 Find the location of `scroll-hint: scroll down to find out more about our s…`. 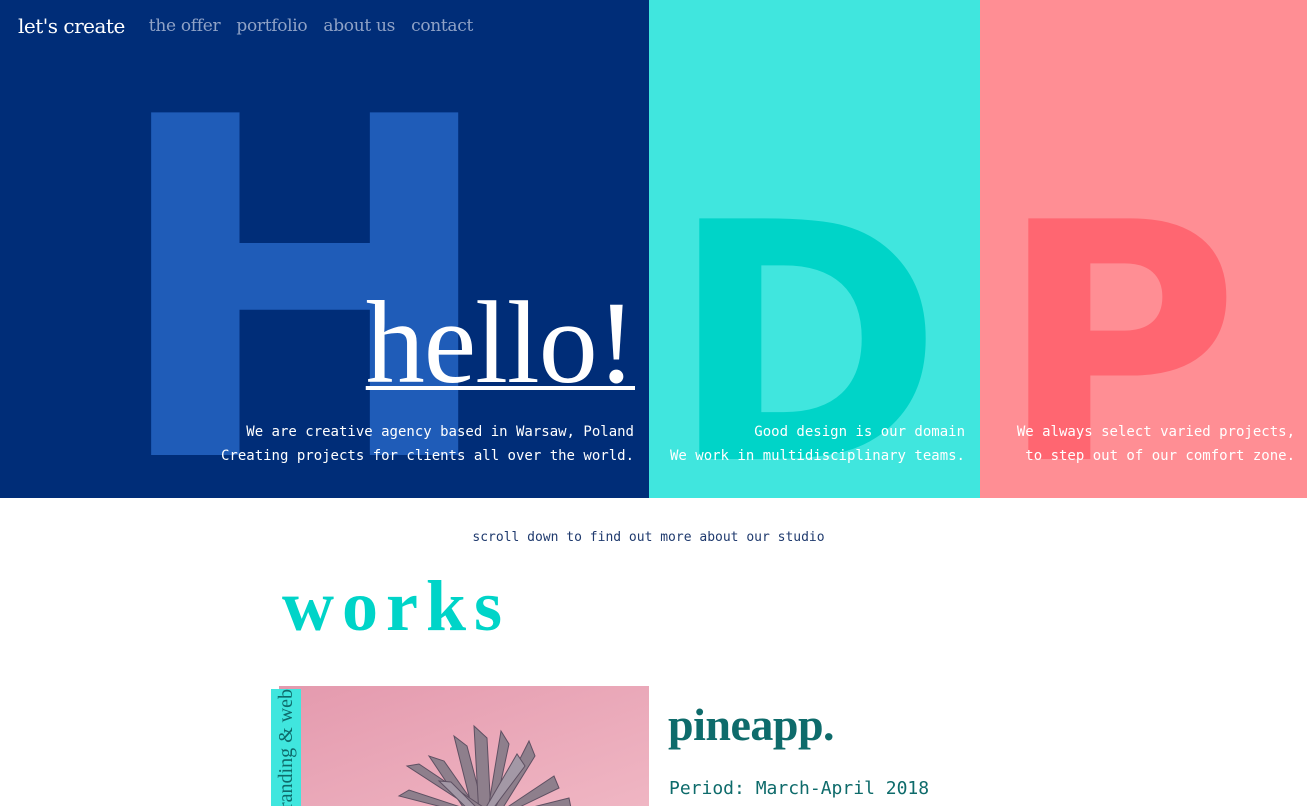

scroll-hint: scroll down to find out more about our s… is located at coordinates (648, 537).